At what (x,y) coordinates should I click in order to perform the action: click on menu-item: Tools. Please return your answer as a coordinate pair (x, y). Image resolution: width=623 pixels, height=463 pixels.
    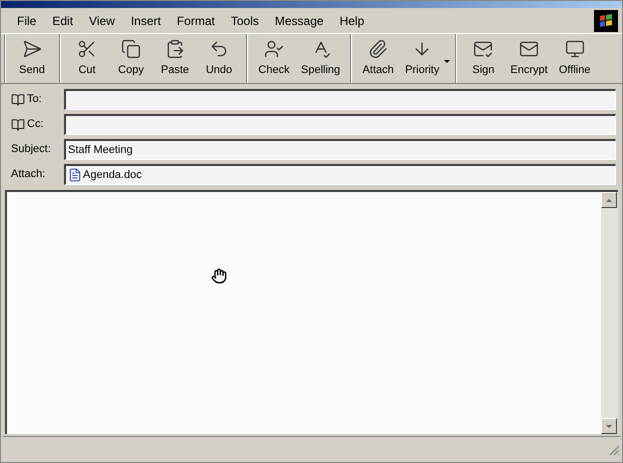
    Looking at the image, I should click on (244, 21).